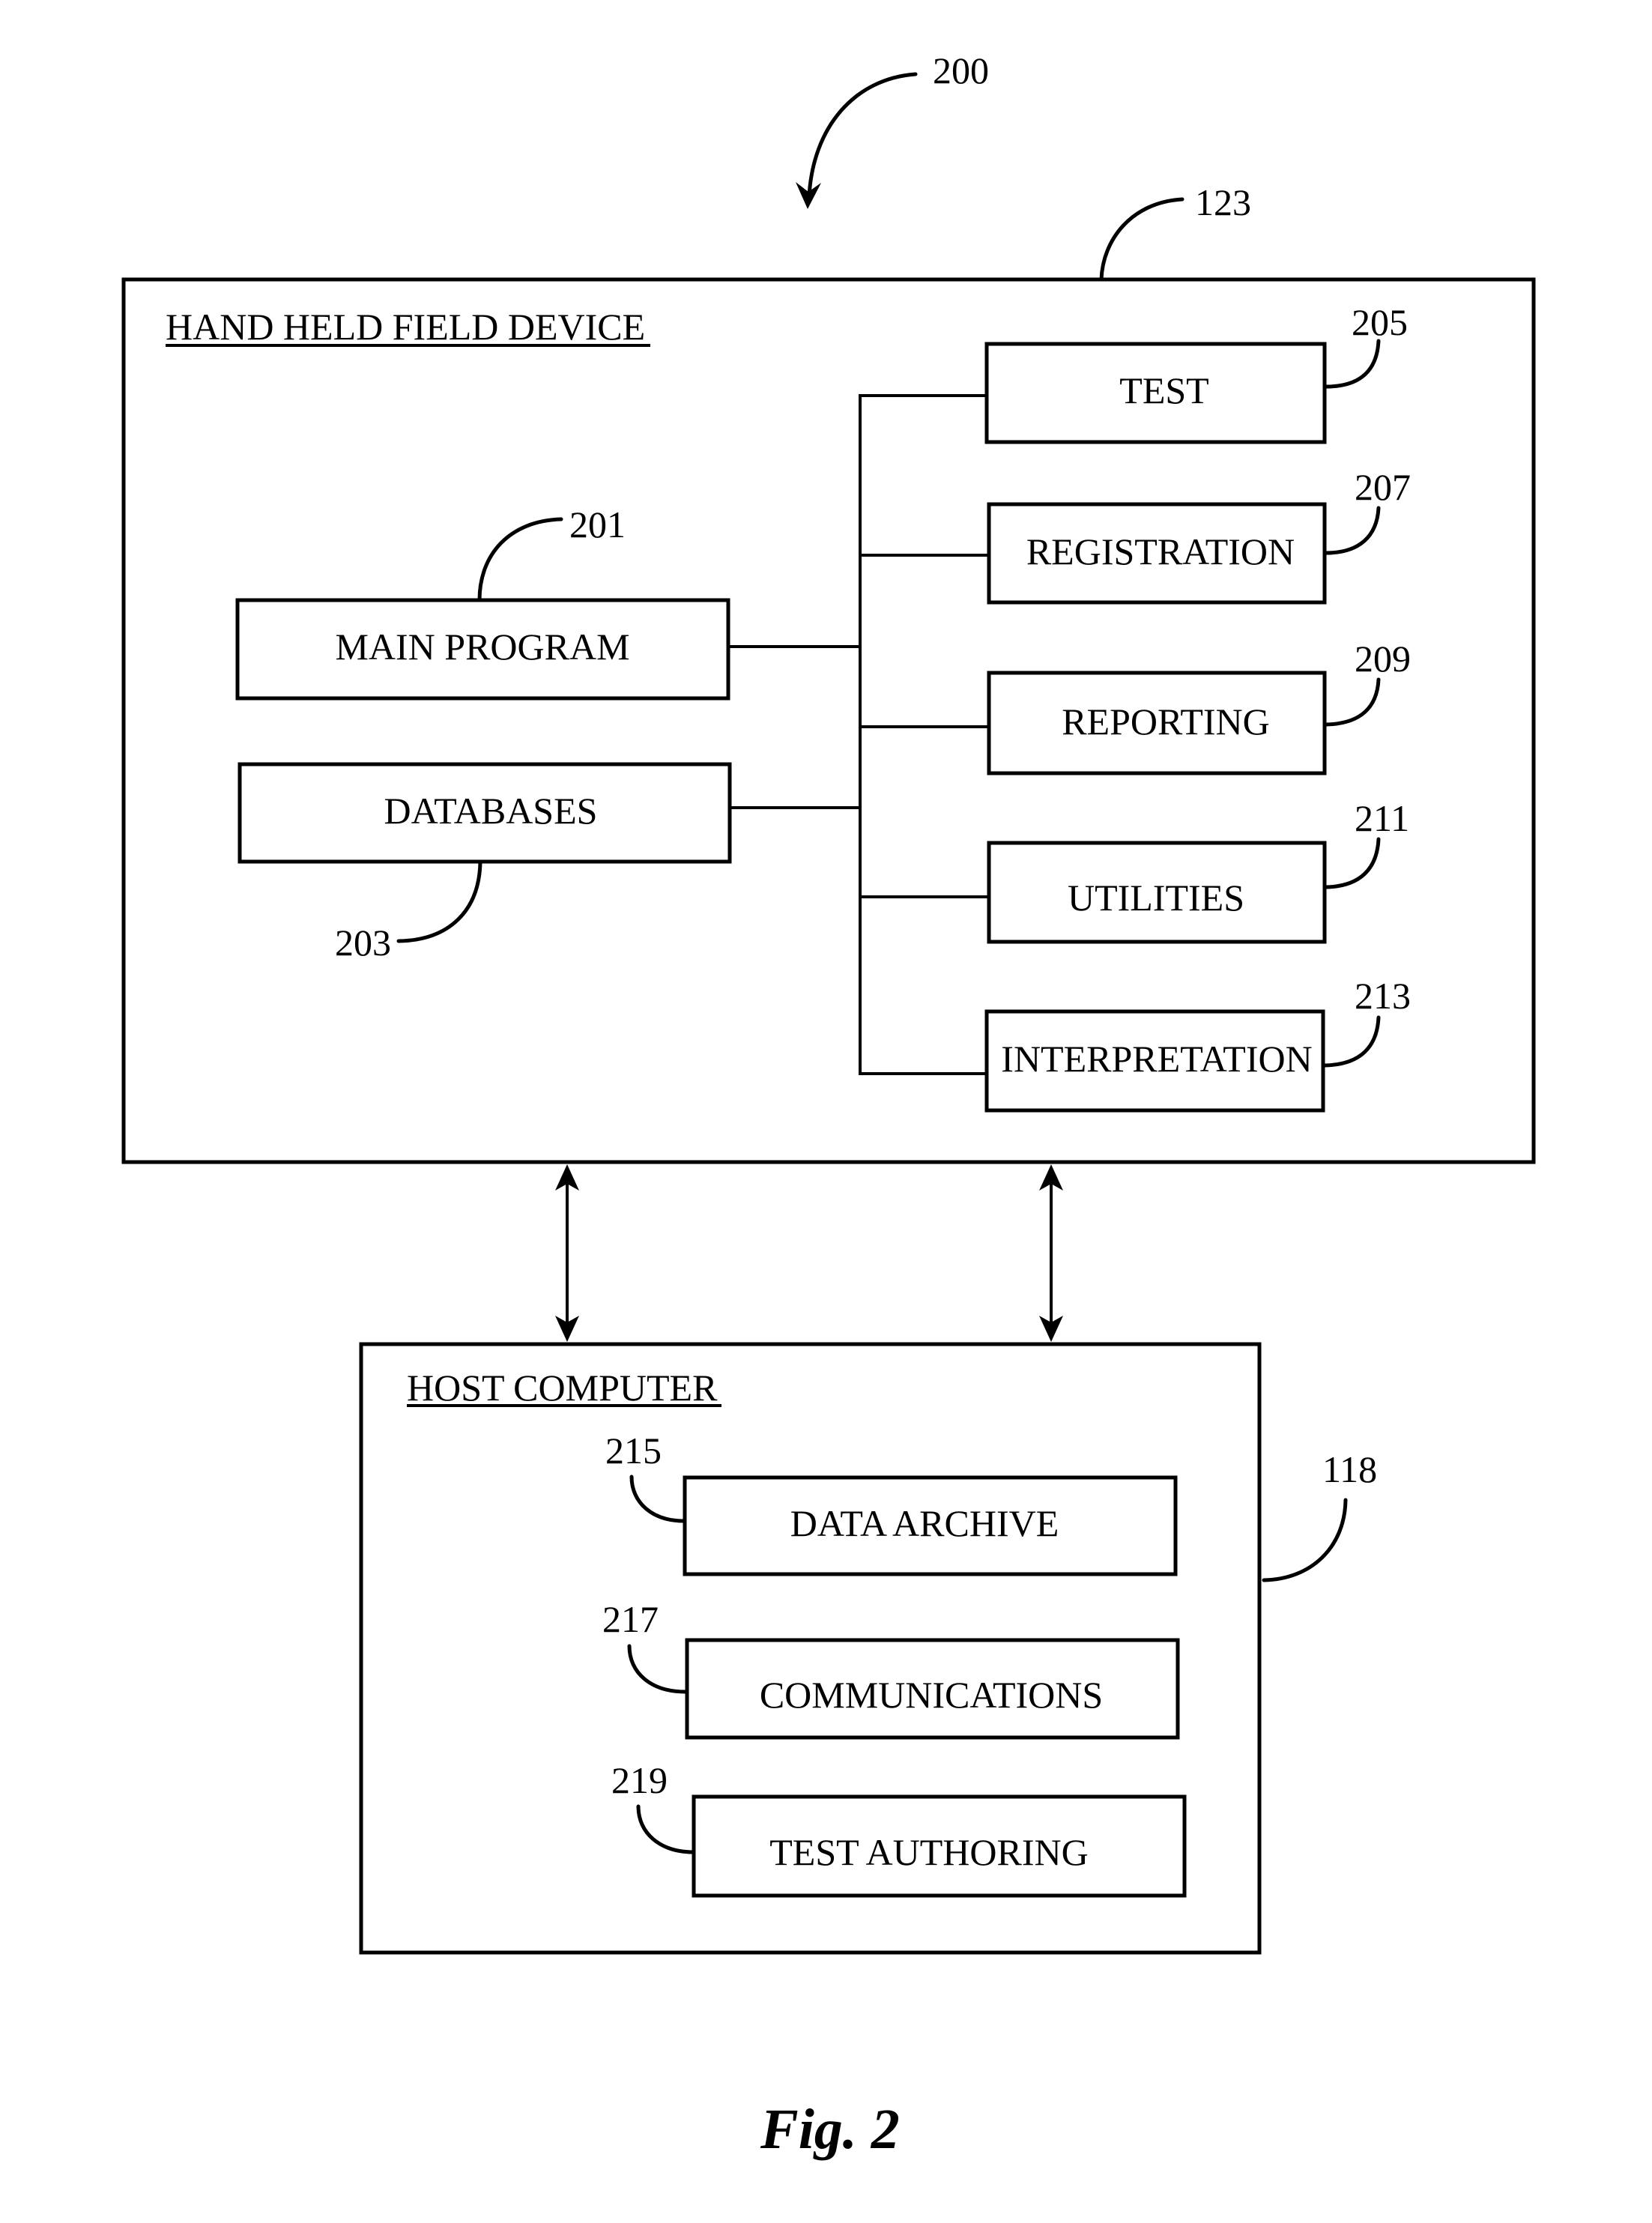 This screenshot has width=1652, height=2223. Describe the element at coordinates (1382, 818) in the screenshot. I see `reference-number-211: 211` at that location.